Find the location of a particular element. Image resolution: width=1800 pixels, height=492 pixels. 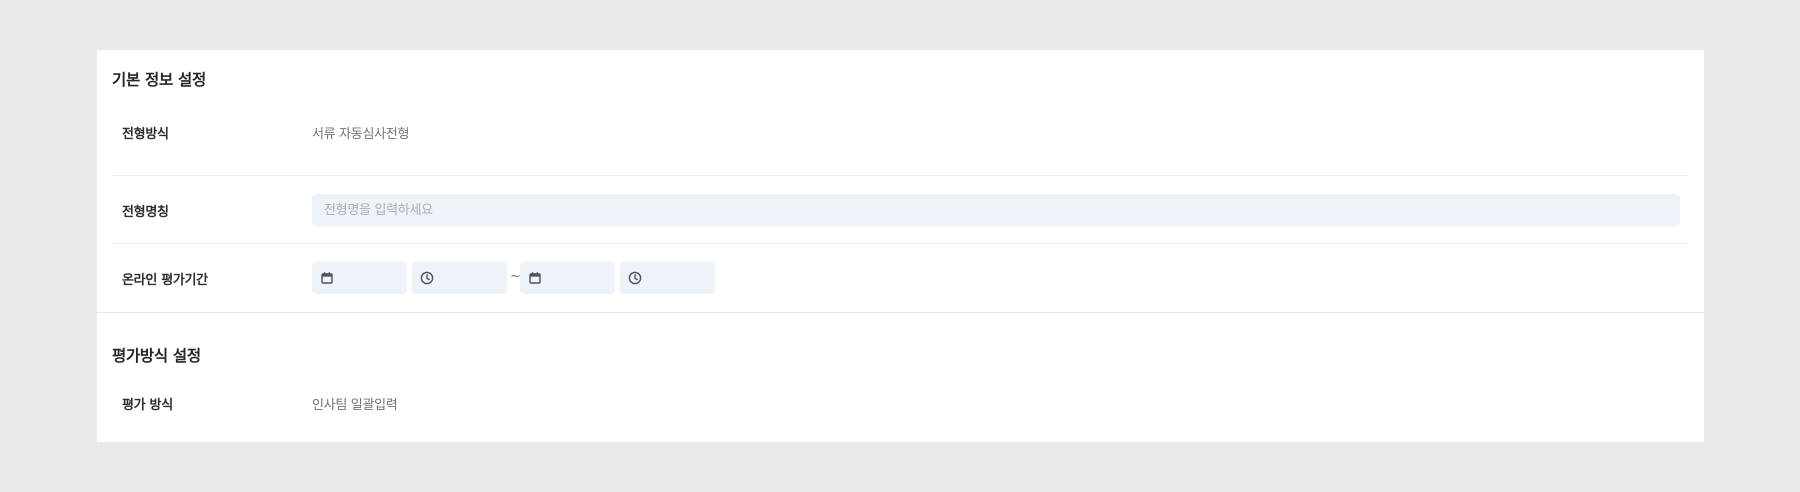

screening-name-label: 전형명칭 is located at coordinates (145, 212).